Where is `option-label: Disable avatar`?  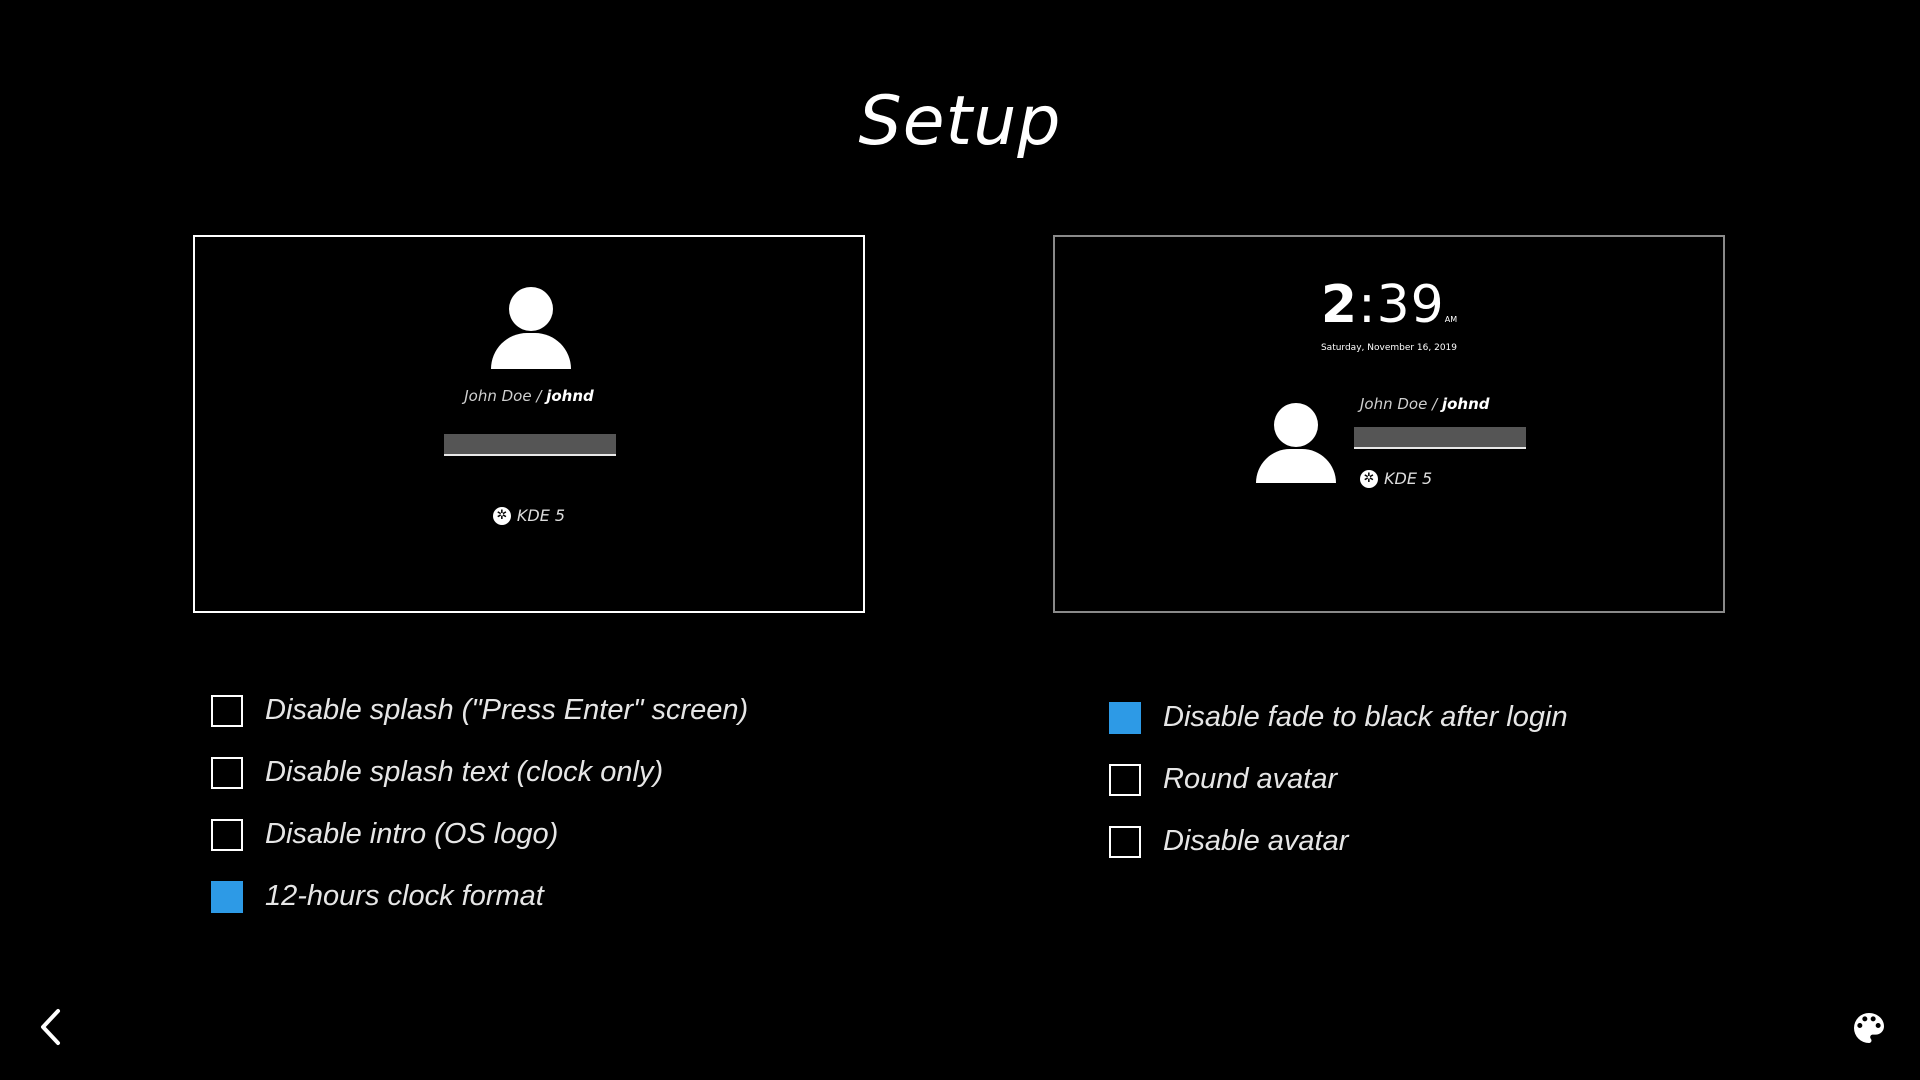
option-label: Disable avatar is located at coordinates (1256, 841).